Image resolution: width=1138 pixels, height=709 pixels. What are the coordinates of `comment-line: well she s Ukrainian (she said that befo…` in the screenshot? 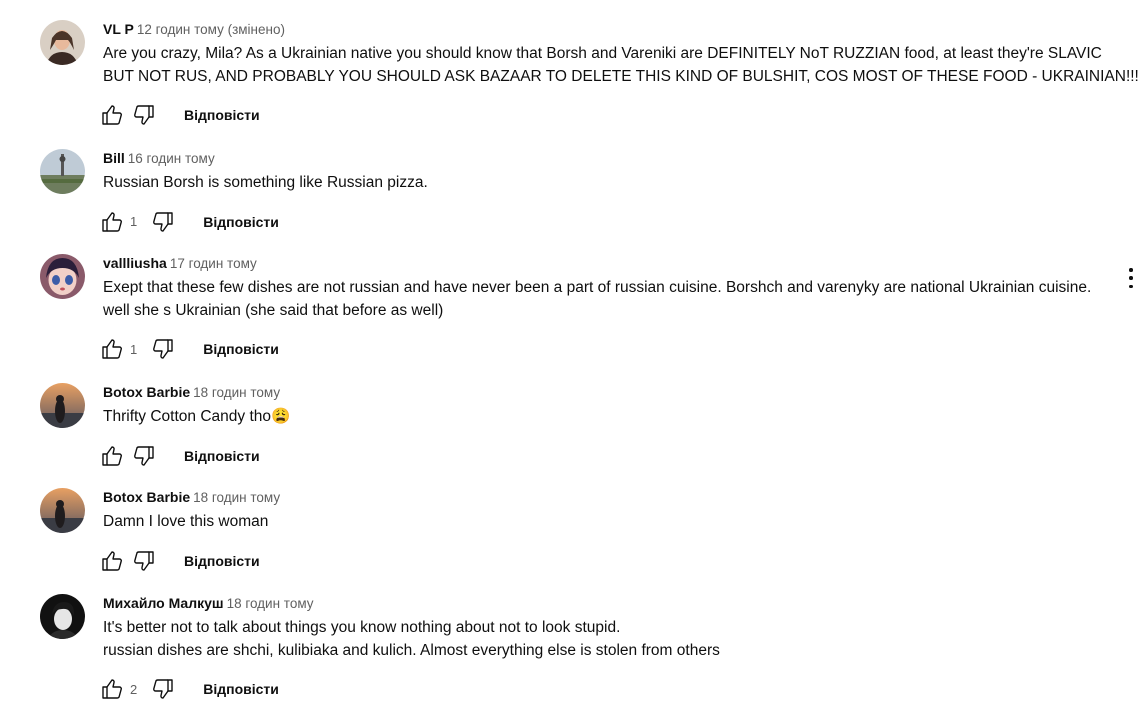 It's located at (273, 310).